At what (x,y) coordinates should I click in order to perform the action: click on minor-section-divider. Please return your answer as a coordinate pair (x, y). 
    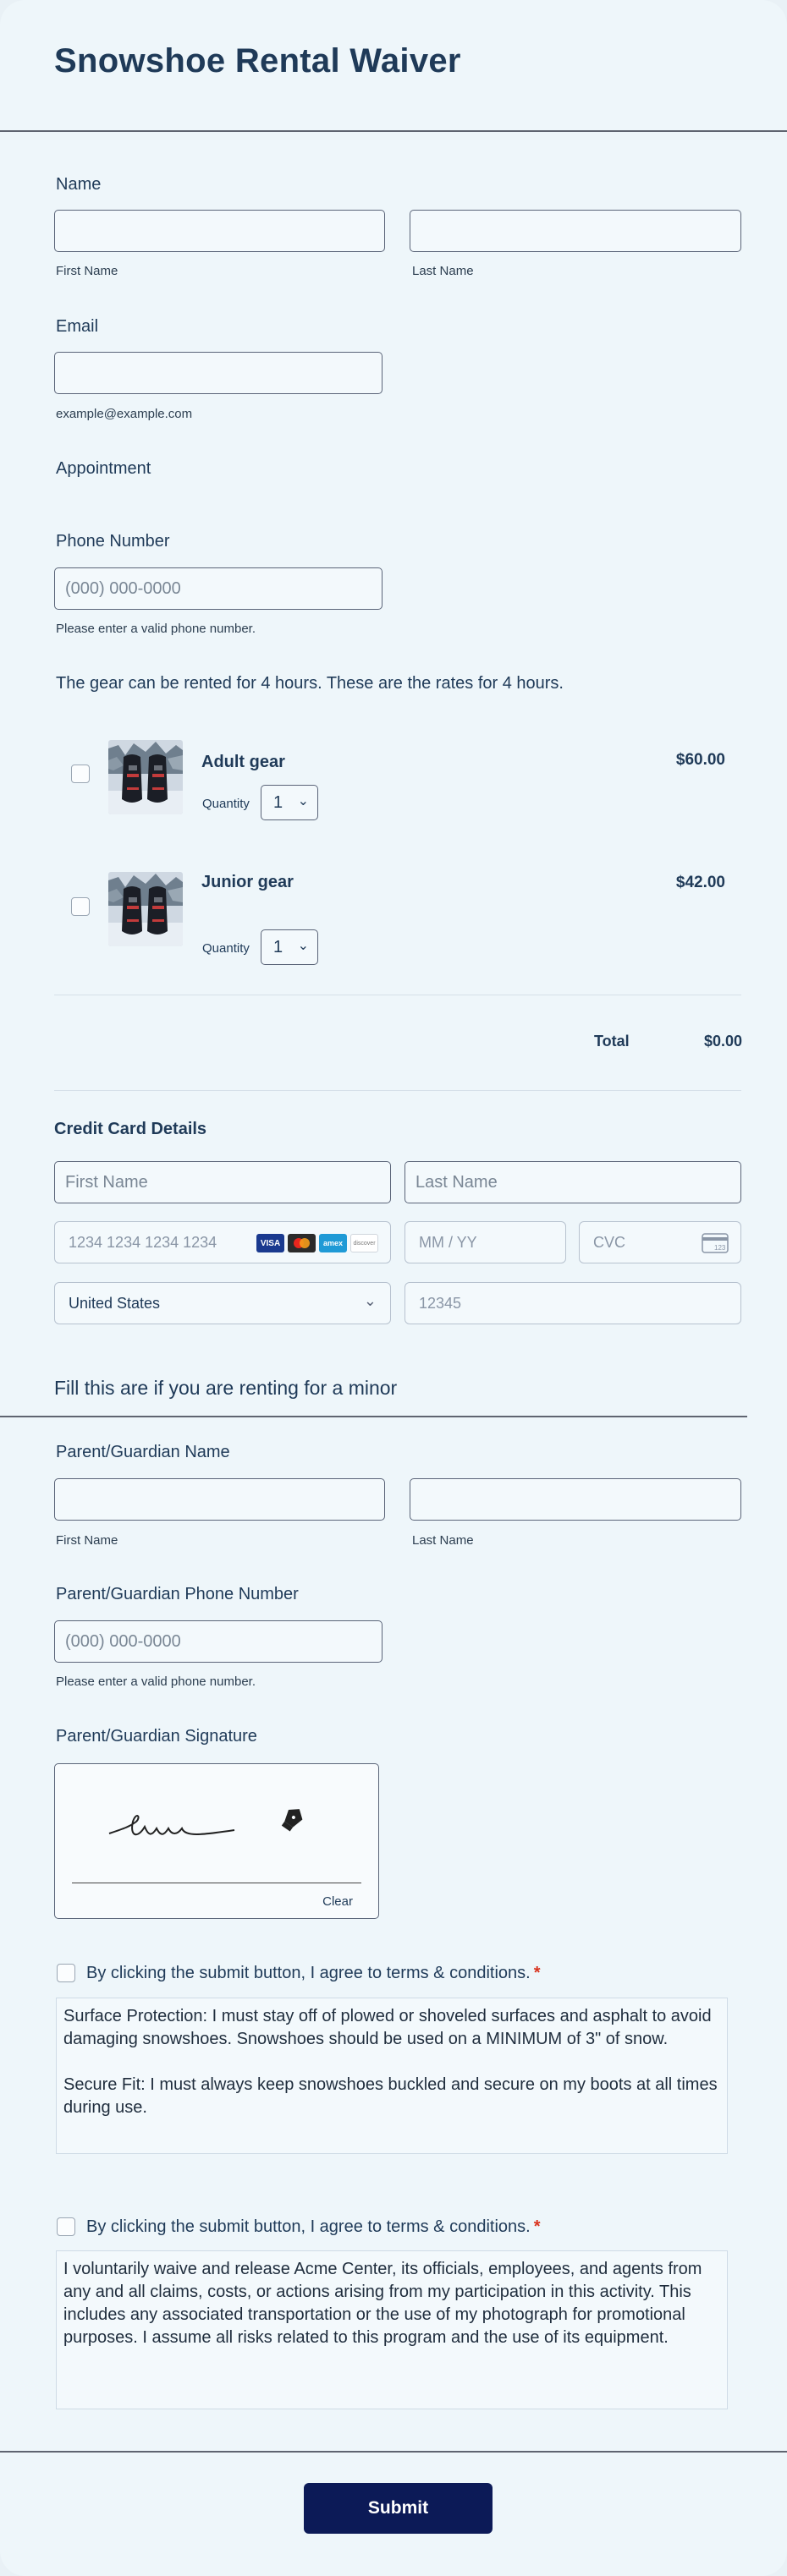
    Looking at the image, I should click on (373, 1416).